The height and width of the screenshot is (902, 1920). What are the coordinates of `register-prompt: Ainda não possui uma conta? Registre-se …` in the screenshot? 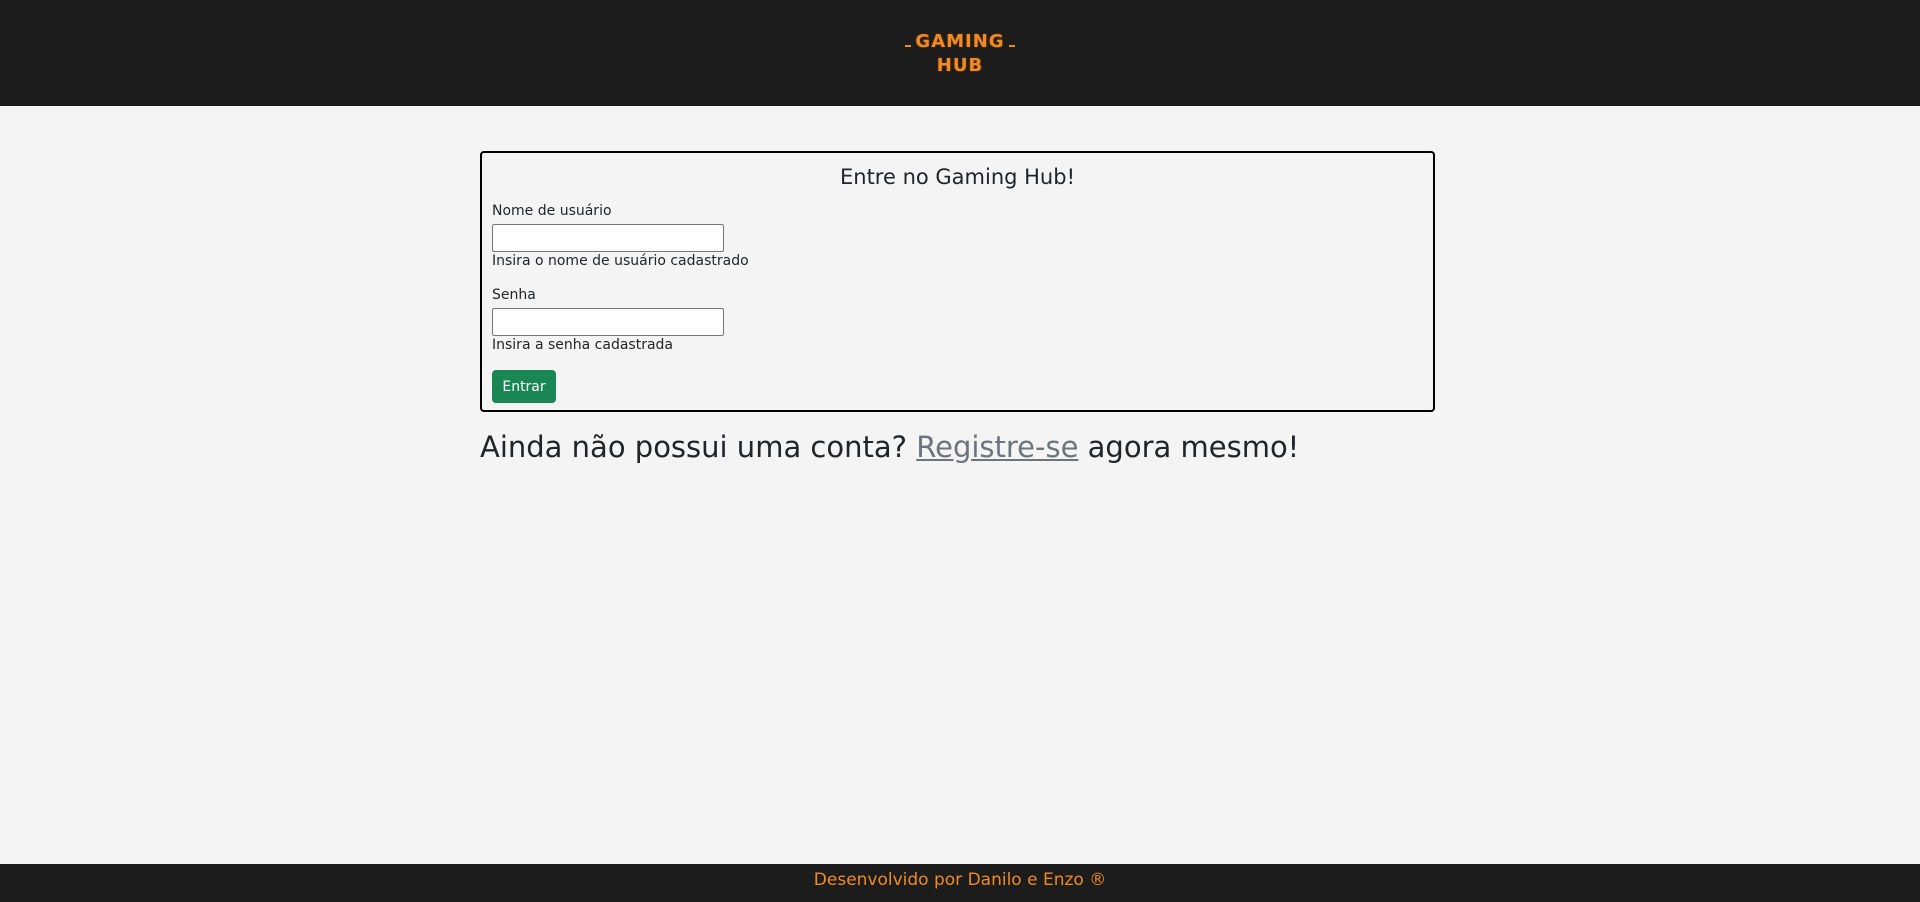 It's located at (889, 447).